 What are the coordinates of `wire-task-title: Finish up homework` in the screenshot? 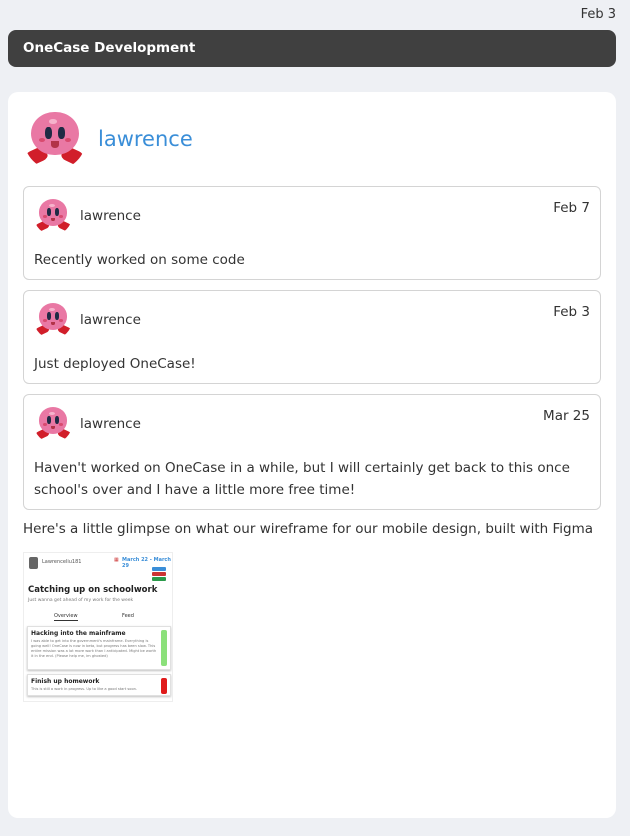 It's located at (65, 681).